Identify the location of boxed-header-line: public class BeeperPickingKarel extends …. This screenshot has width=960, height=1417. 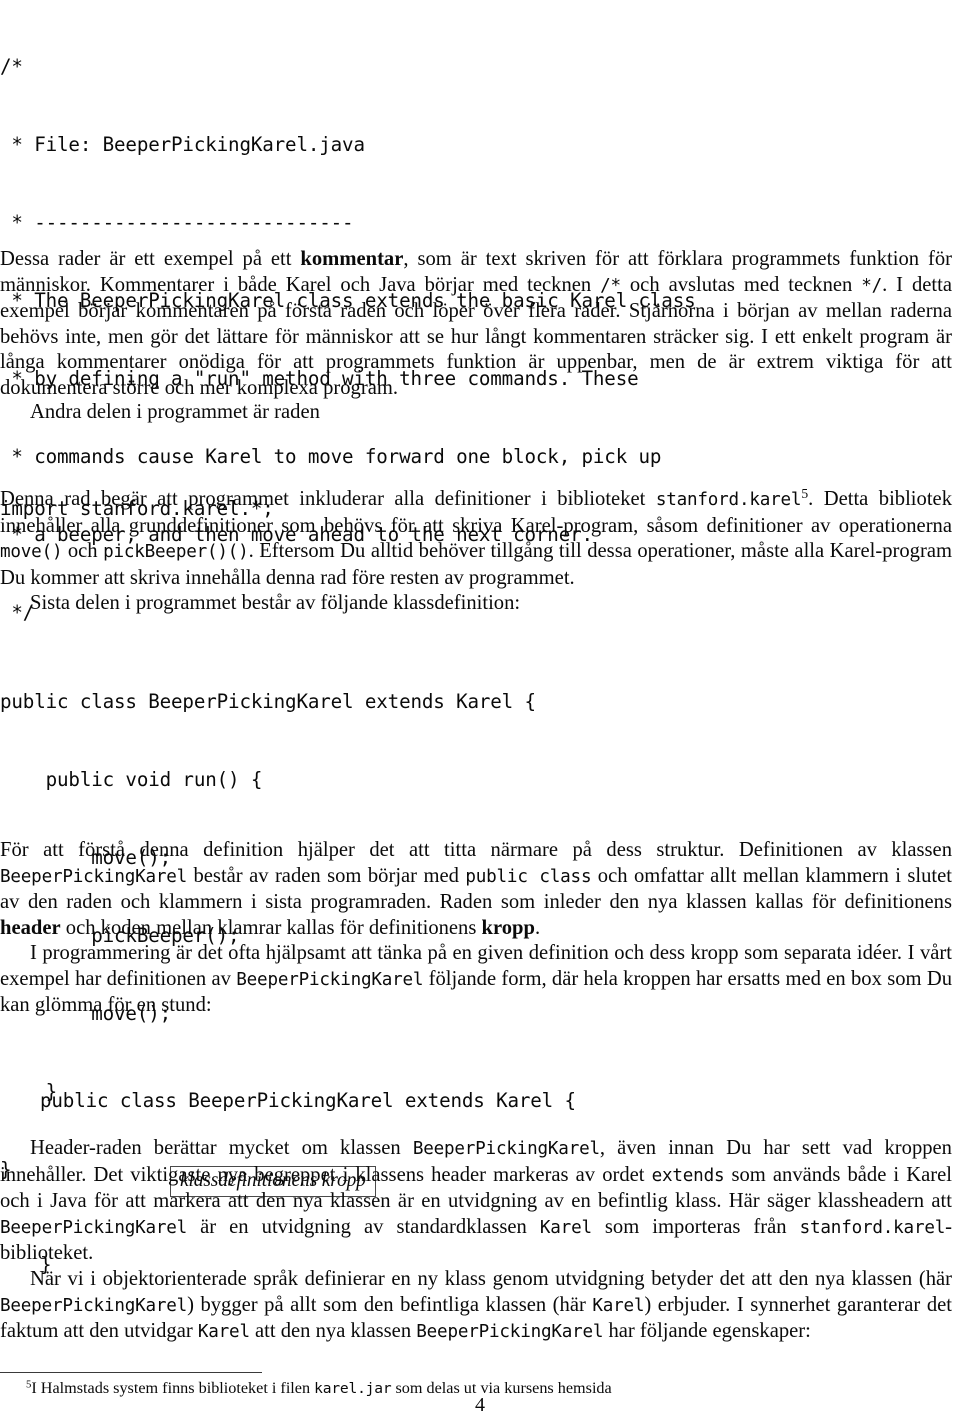
(308, 1100).